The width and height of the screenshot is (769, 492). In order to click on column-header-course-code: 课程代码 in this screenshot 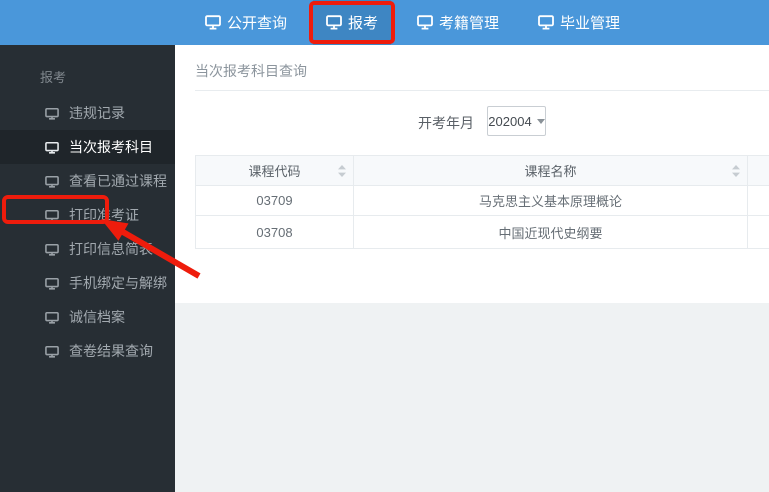, I will do `click(274, 170)`.